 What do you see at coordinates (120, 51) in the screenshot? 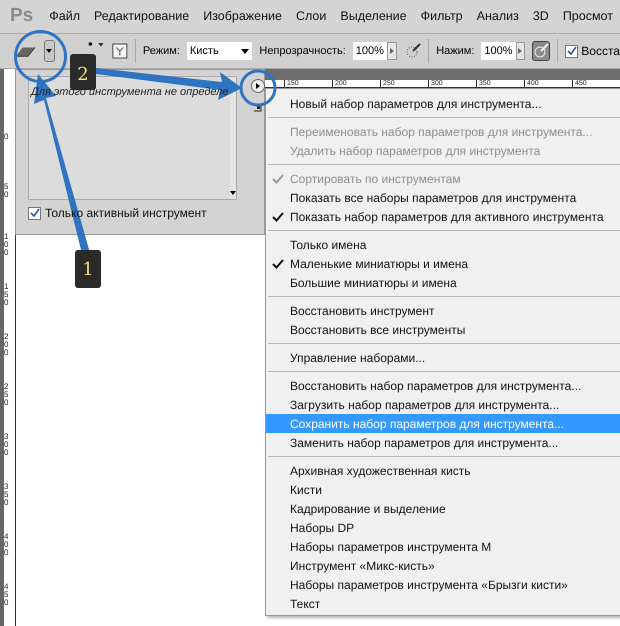
I see `brush-panel-icon` at bounding box center [120, 51].